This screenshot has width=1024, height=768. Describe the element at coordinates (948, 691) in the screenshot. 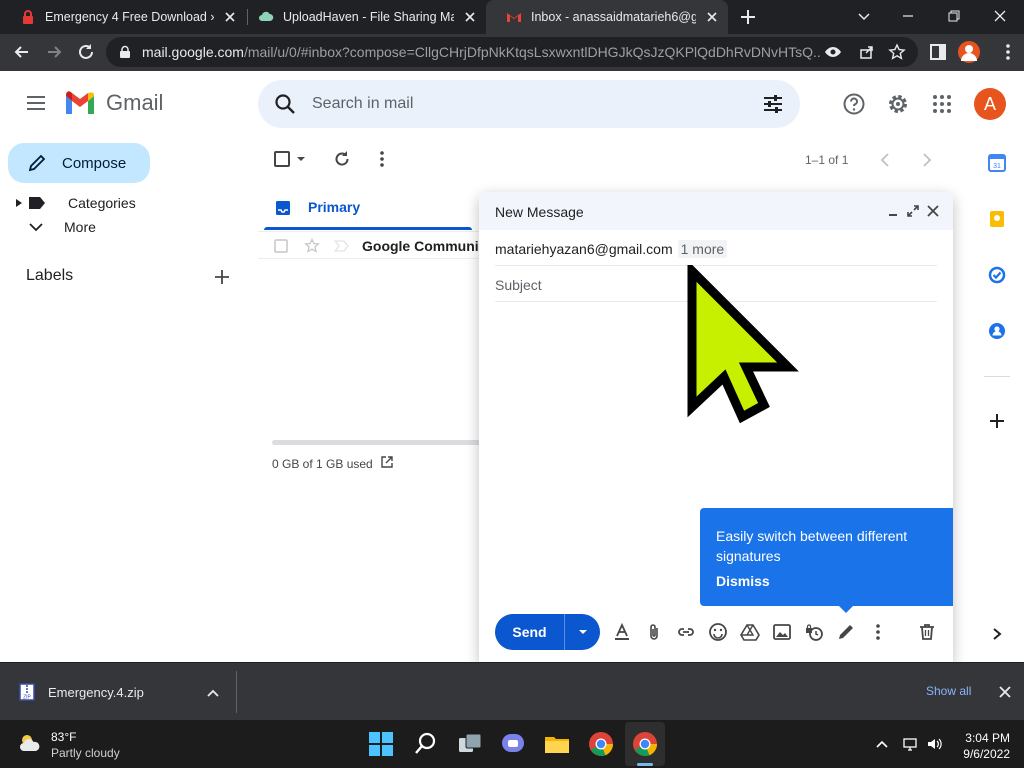

I see `show-all-downloads-link: Show all` at that location.